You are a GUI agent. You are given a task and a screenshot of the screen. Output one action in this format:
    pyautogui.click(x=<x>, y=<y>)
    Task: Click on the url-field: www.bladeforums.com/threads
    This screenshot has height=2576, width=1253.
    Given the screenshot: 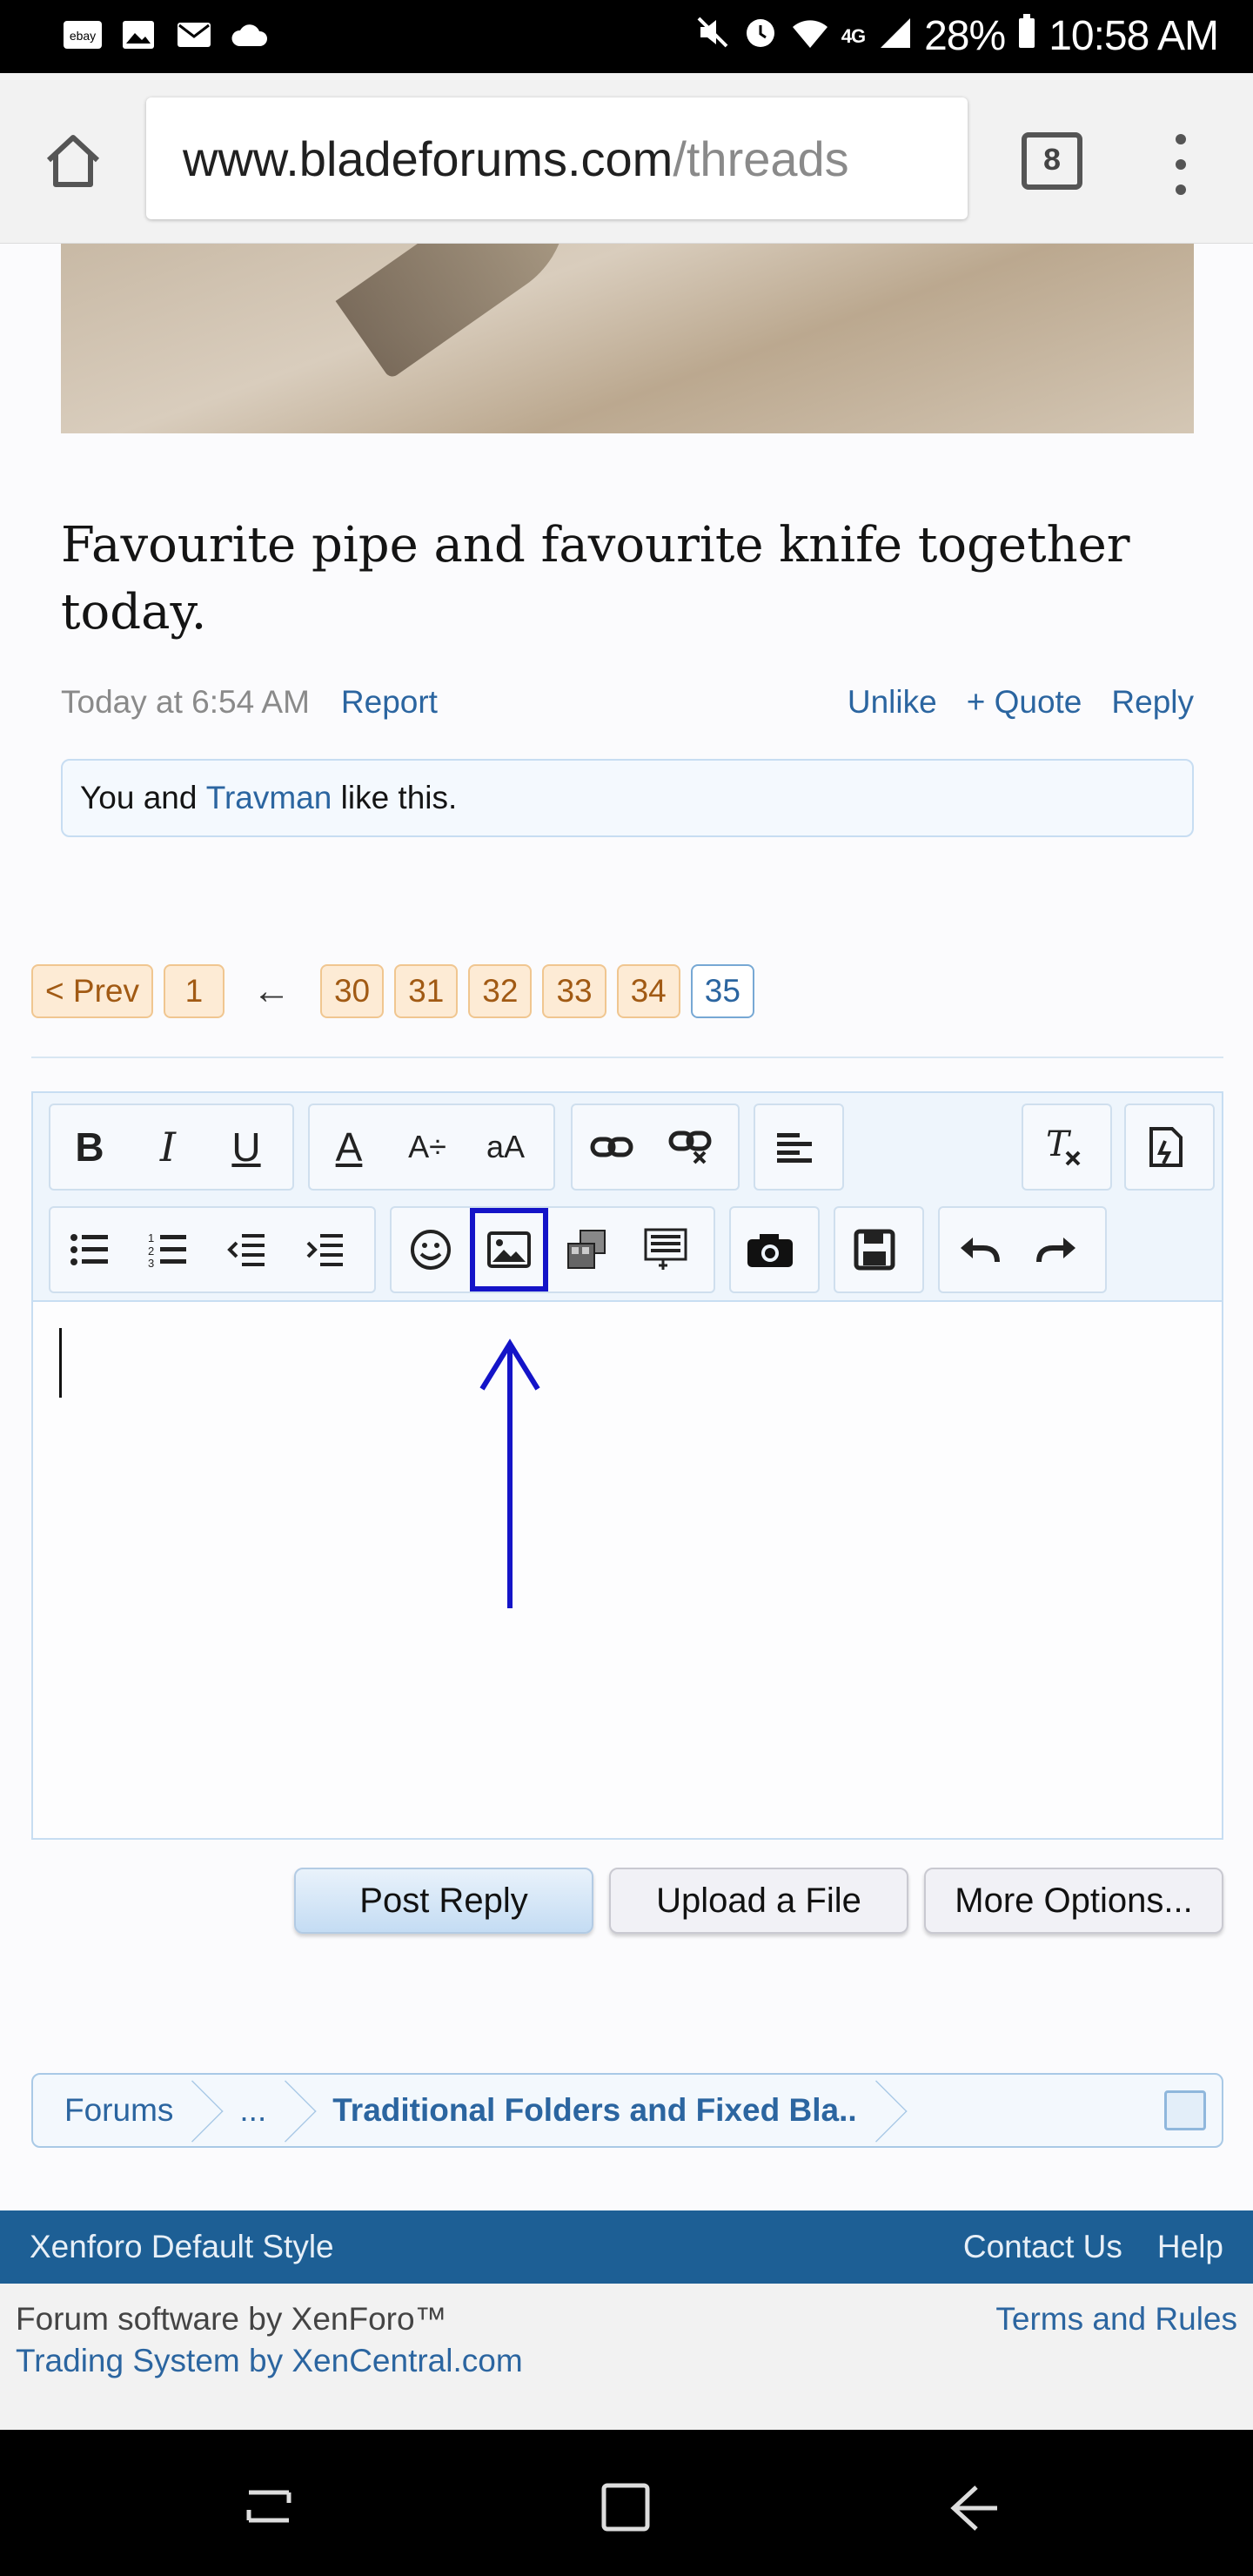 What is the action you would take?
    pyautogui.click(x=557, y=158)
    